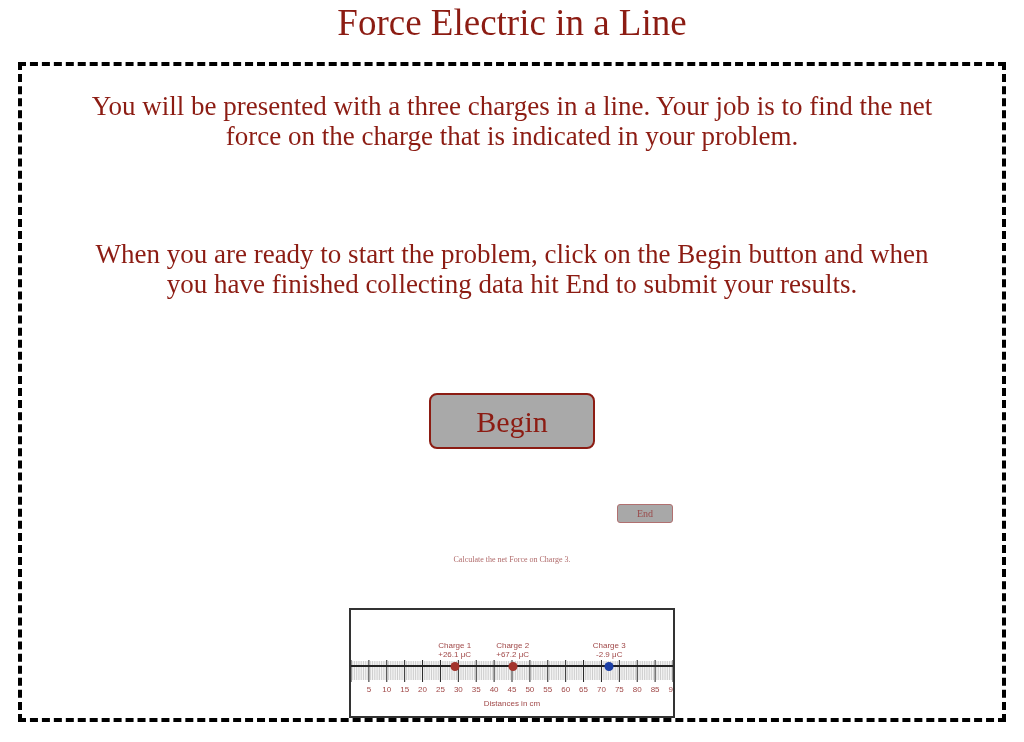 The height and width of the screenshot is (742, 1024). I want to click on charge-value: -2.9 μC, so click(609, 654).